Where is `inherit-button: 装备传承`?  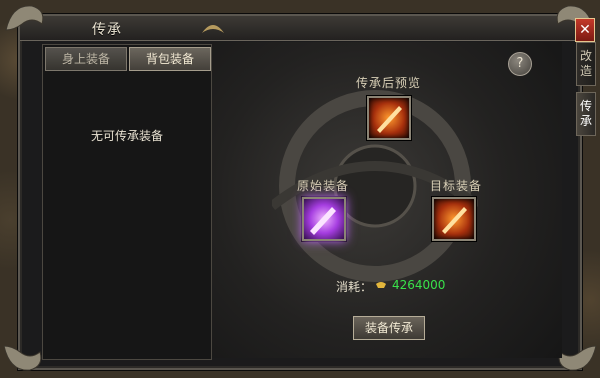
inherit-button: 装备传承 is located at coordinates (389, 328).